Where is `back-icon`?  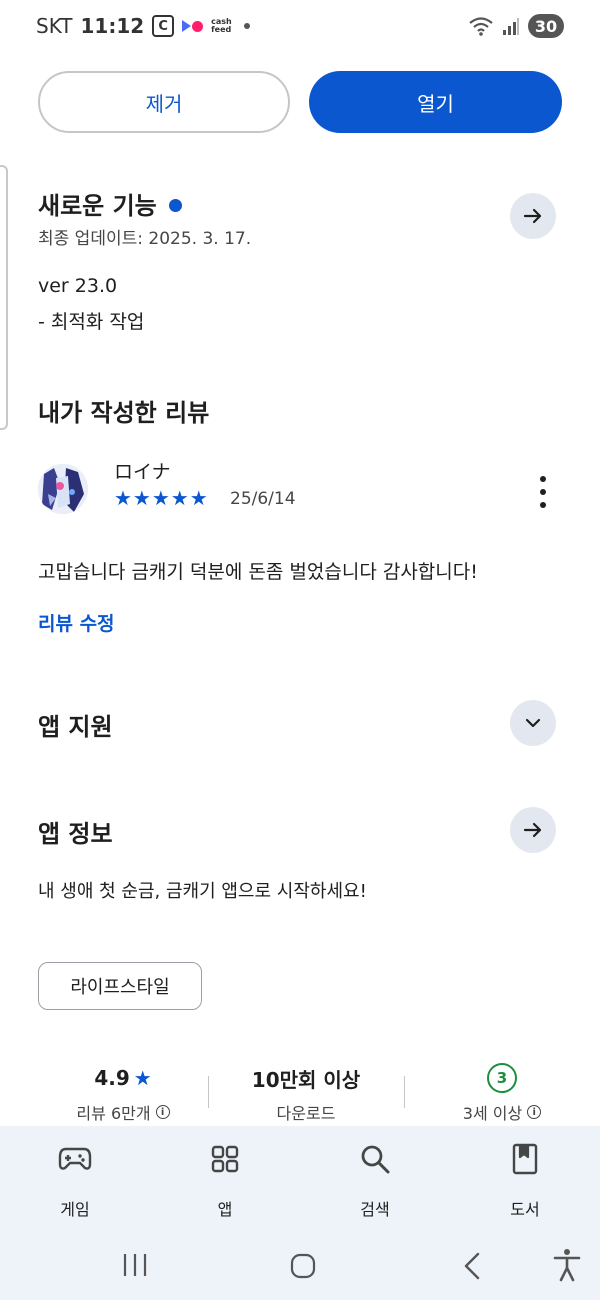
back-icon is located at coordinates (472, 1266).